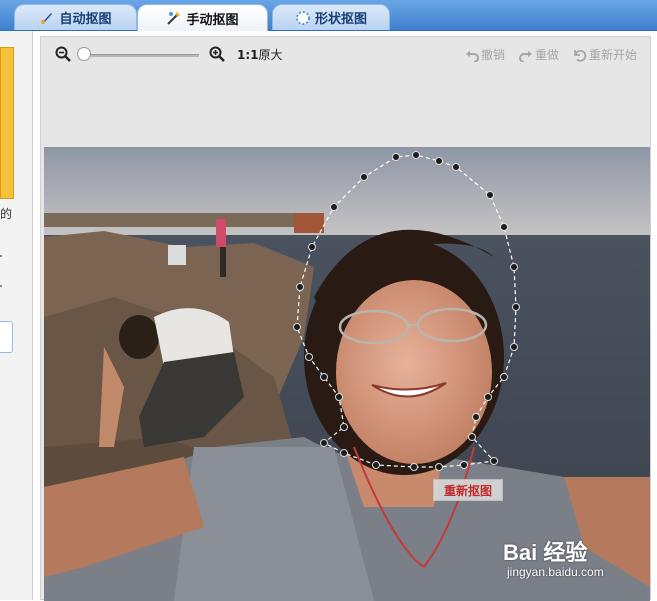 This screenshot has width=657, height=601. I want to click on tab-label: 自动抠图, so click(85, 19).